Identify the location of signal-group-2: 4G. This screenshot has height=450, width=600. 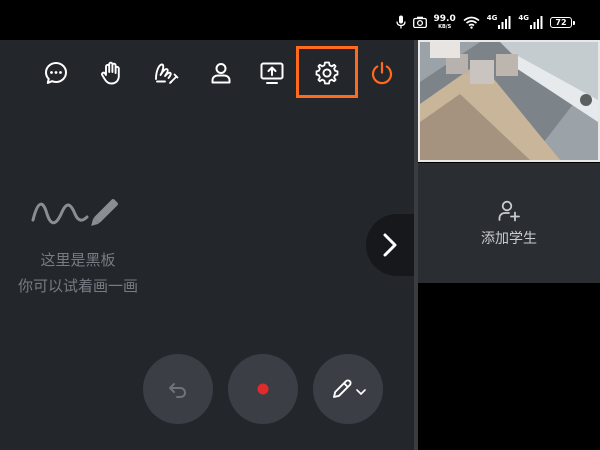
(530, 22).